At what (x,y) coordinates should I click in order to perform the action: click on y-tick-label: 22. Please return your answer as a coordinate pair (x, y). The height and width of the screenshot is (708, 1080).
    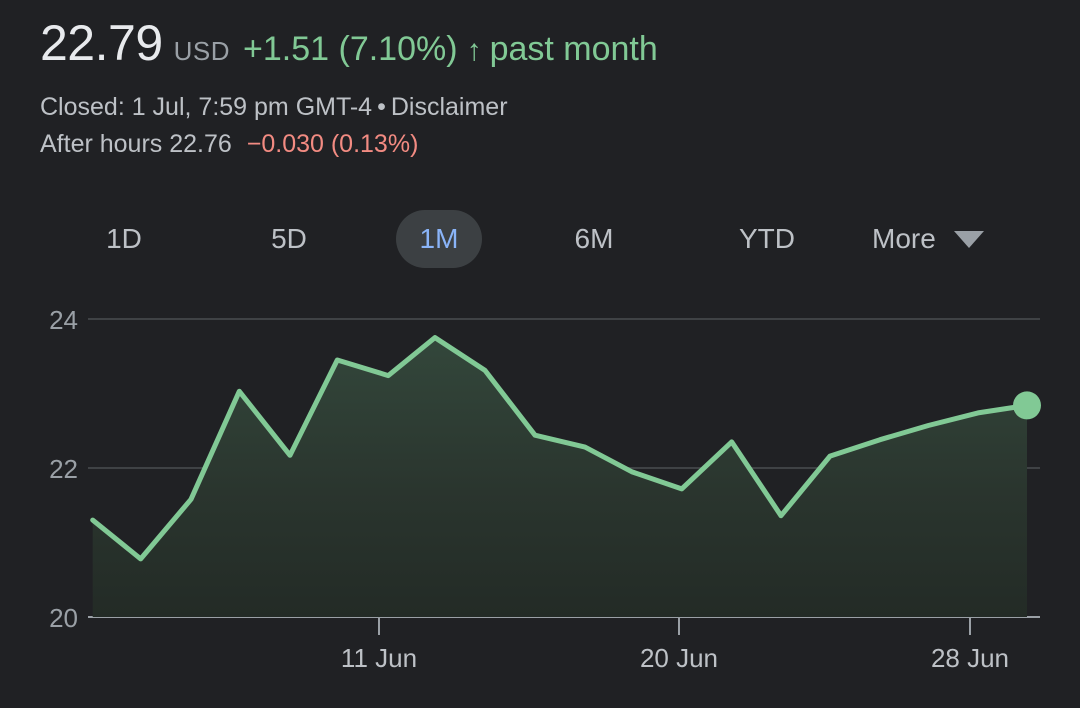
    Looking at the image, I should click on (63, 469).